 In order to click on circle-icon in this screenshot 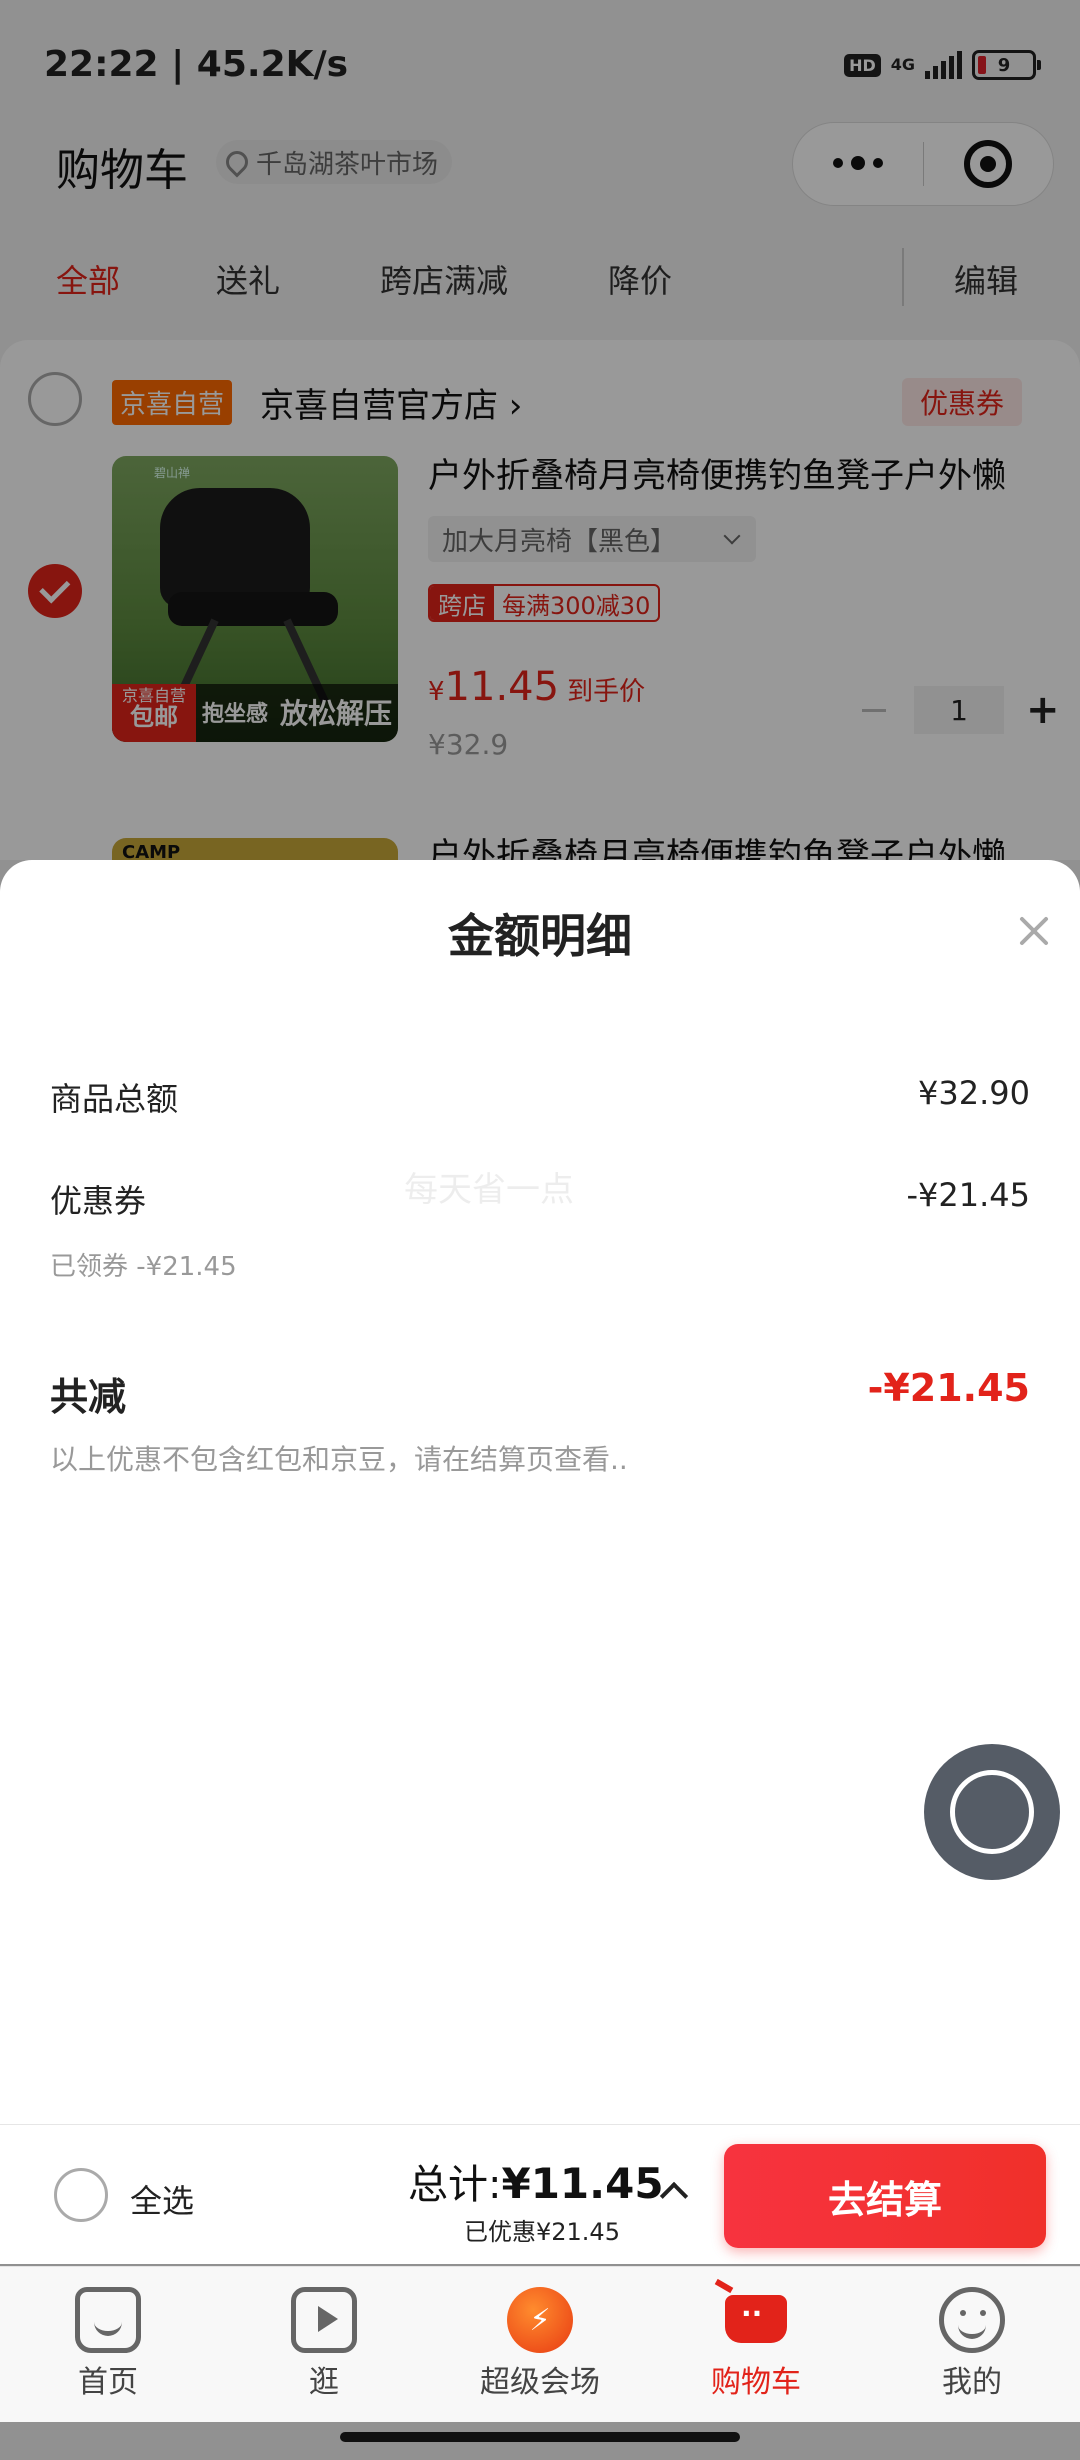, I will do `click(992, 1812)`.